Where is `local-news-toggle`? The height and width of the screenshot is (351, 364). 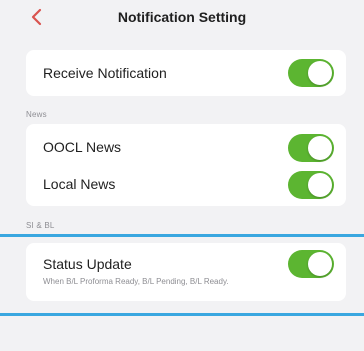
local-news-toggle is located at coordinates (311, 185).